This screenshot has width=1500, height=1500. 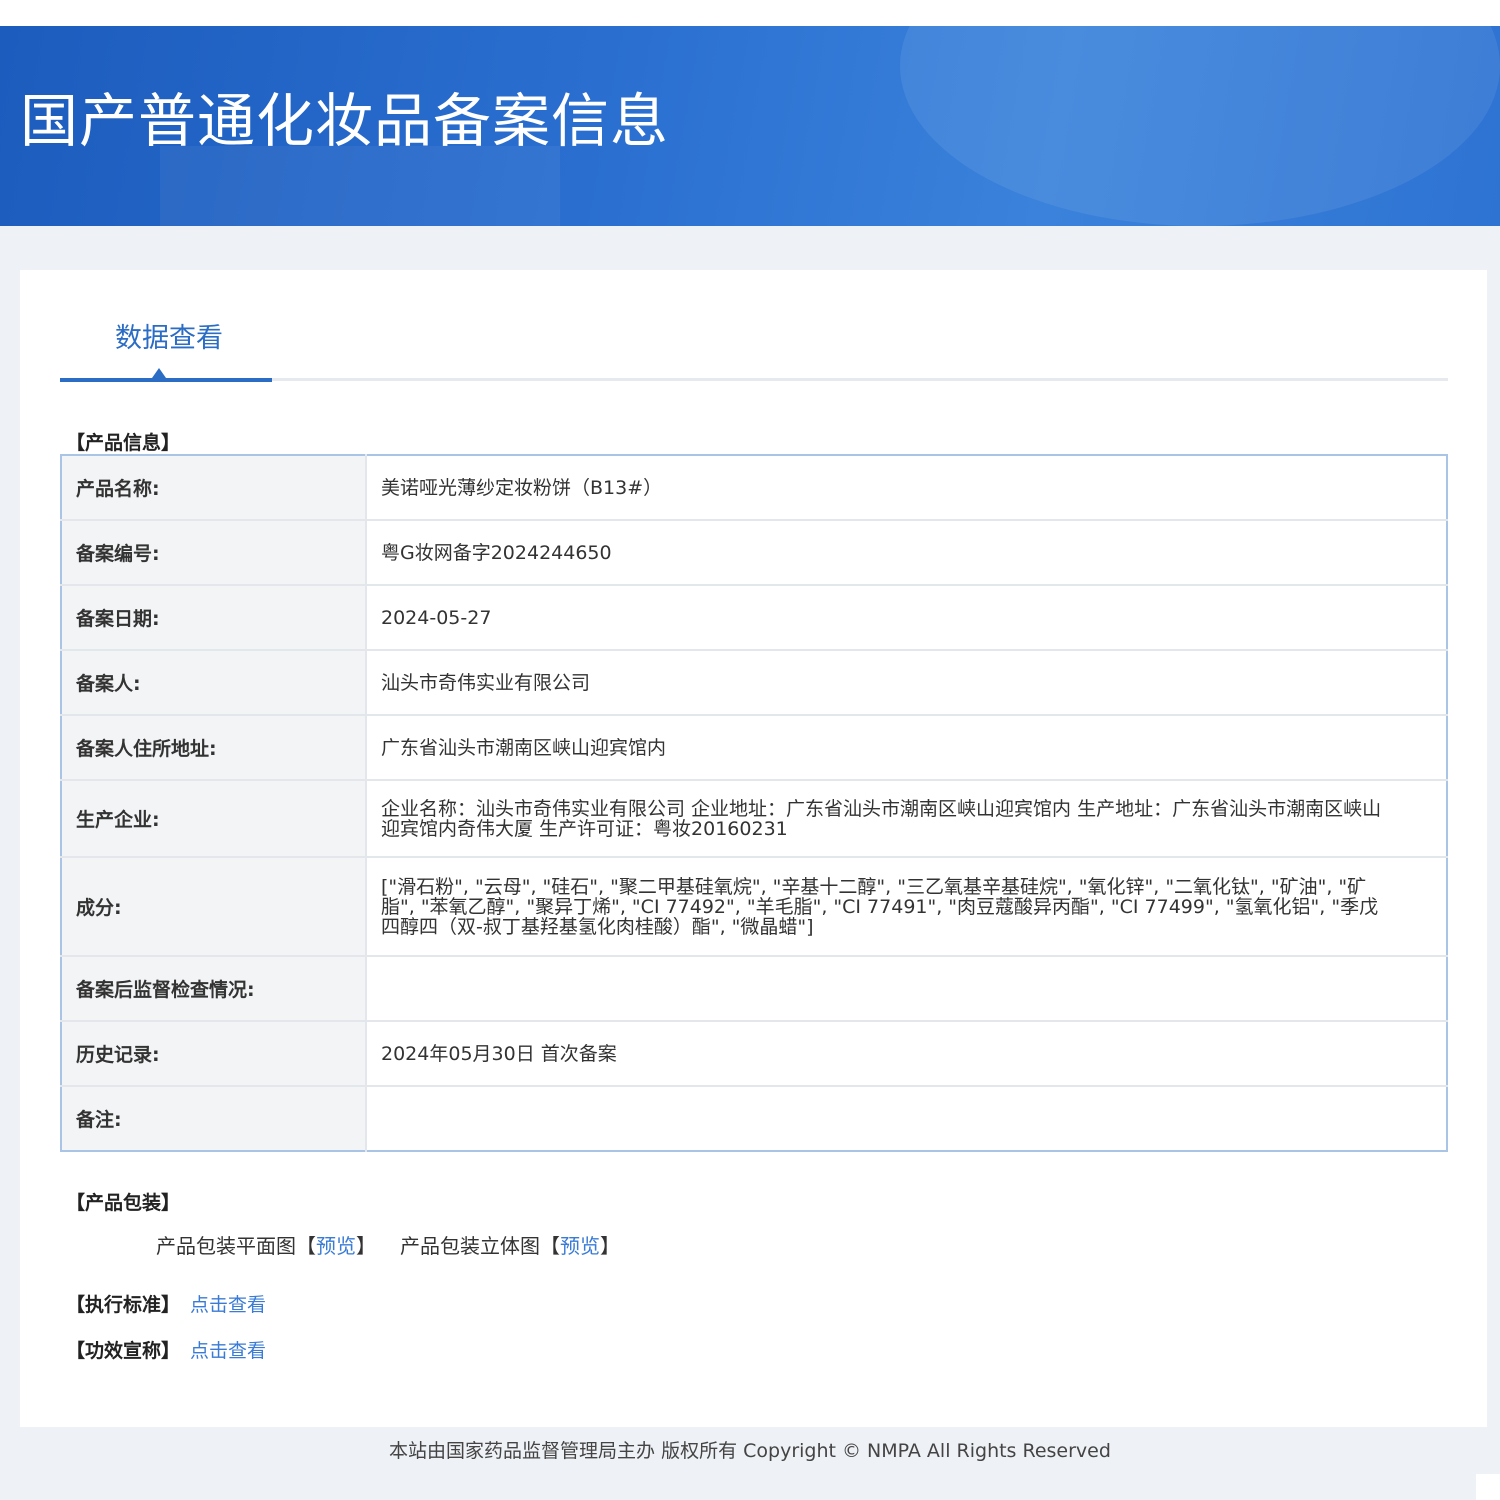 I want to click on row-label: 备案后监督检查情况:, so click(x=214, y=988).